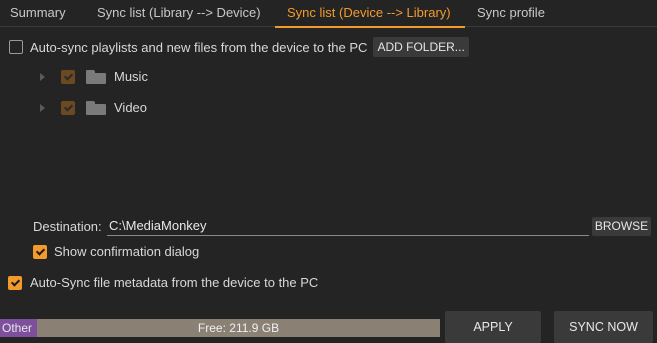 This screenshot has height=343, width=657. I want to click on tab-summary: Summary, so click(38, 13).